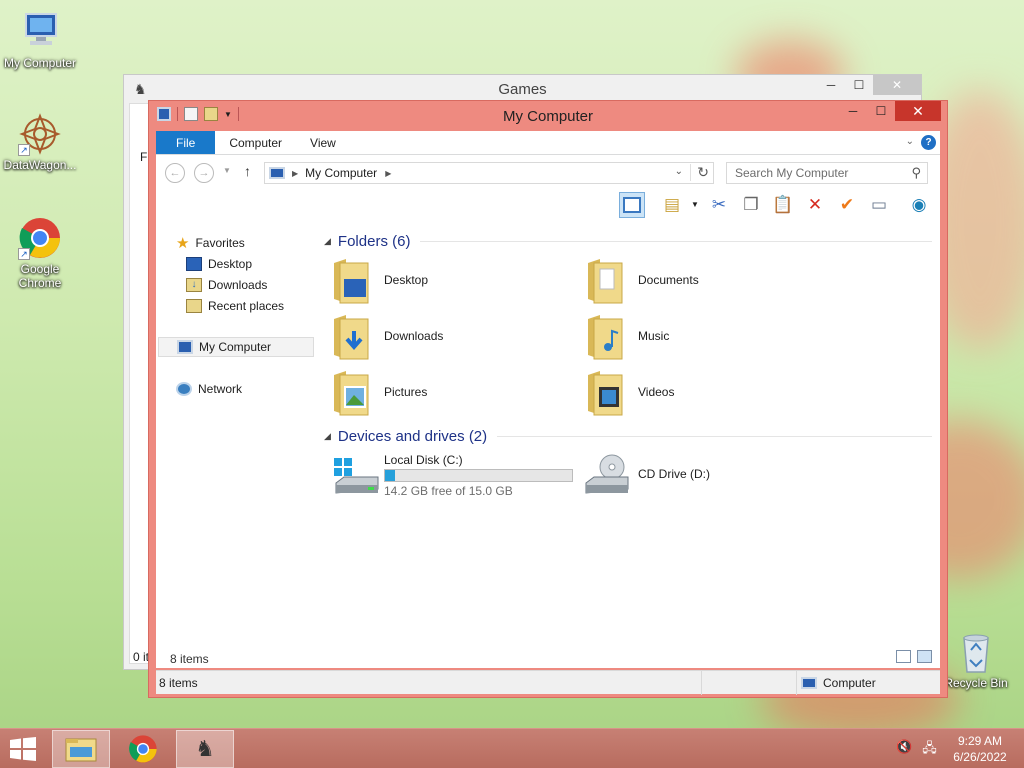 The height and width of the screenshot is (768, 1024). I want to click on tab-file: File, so click(186, 142).